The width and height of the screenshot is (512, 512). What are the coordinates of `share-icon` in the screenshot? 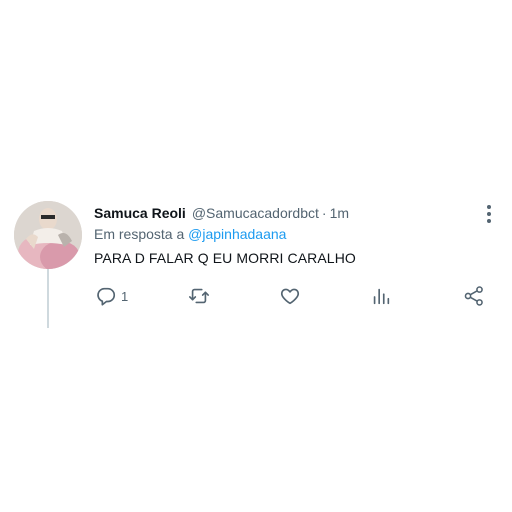 It's located at (473, 296).